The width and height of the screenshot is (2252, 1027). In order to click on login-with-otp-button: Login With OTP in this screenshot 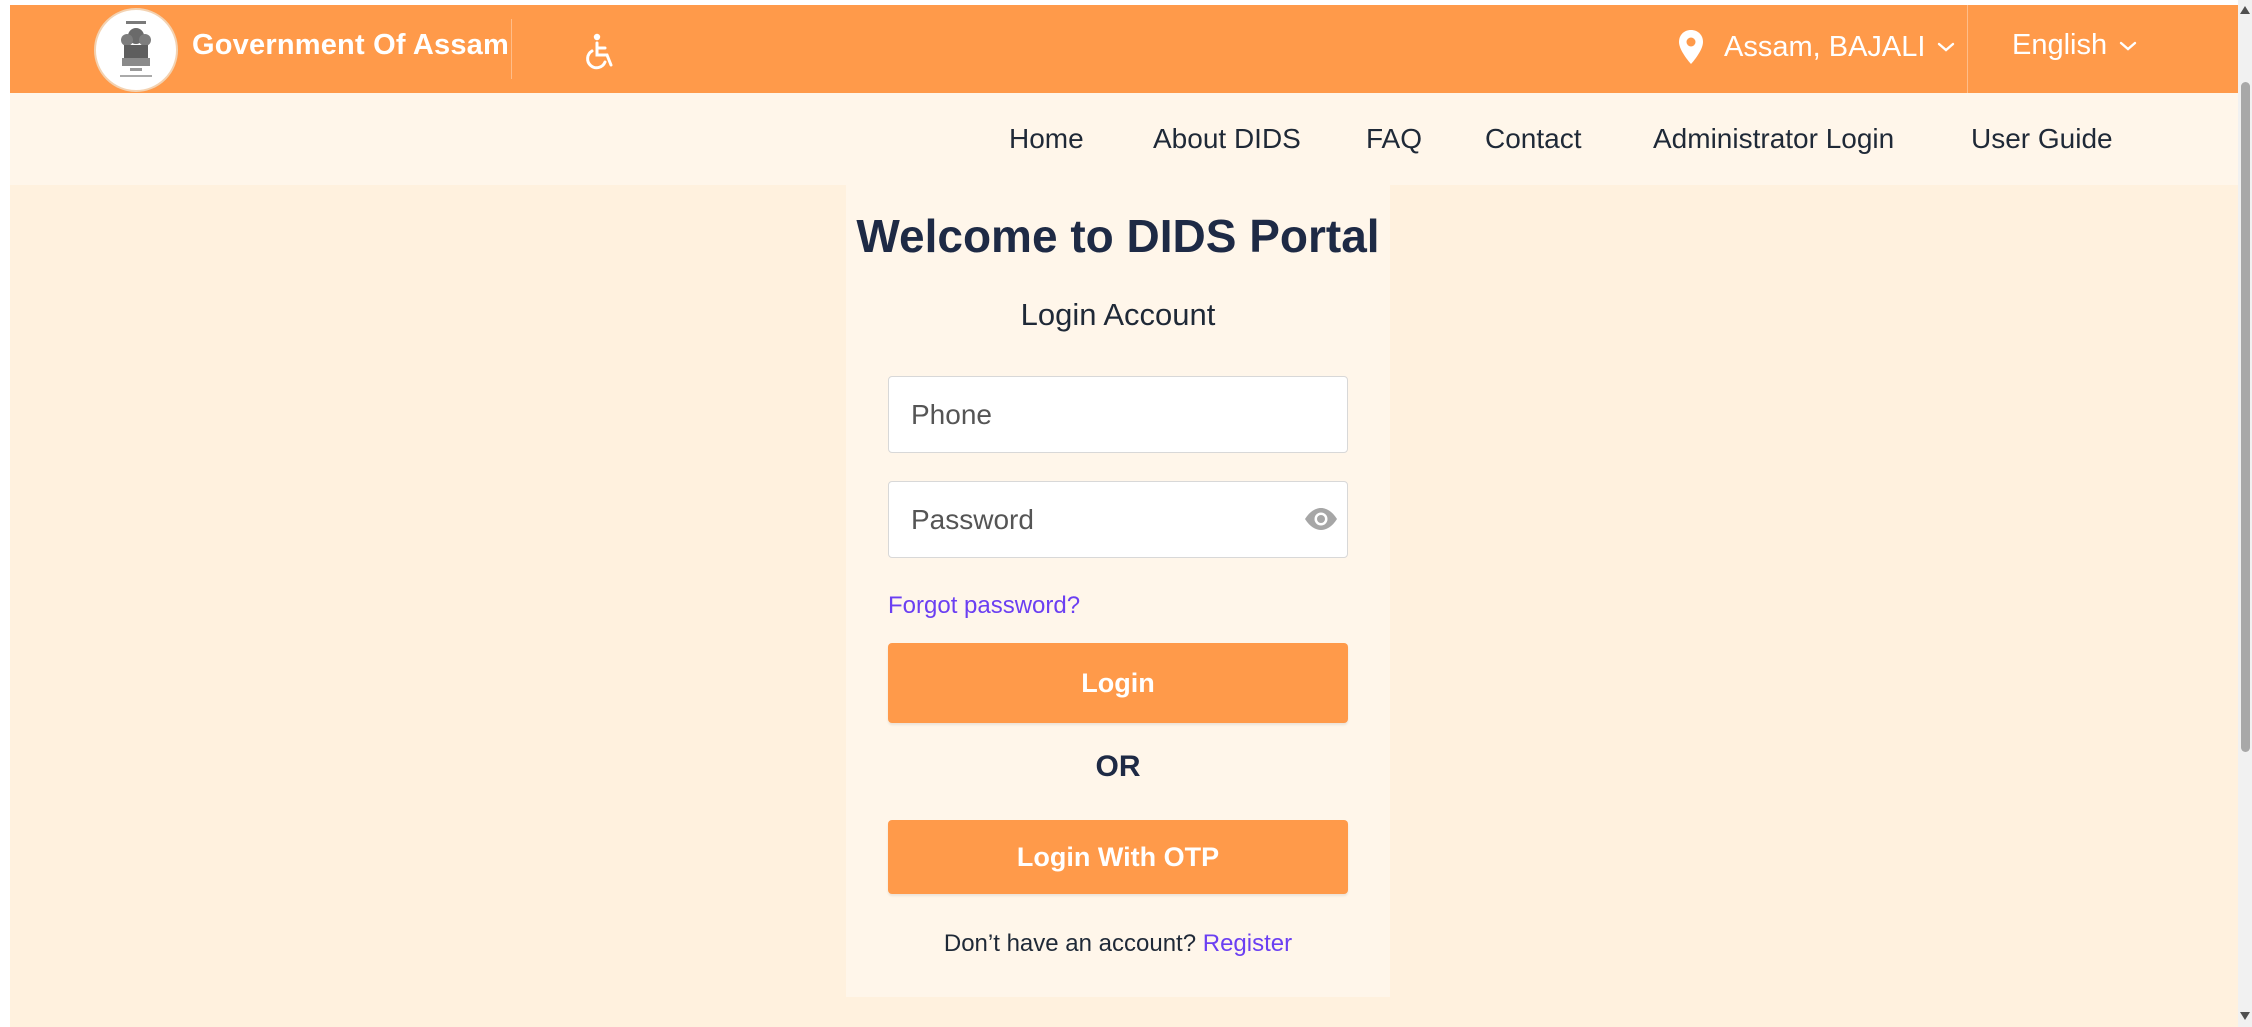, I will do `click(1118, 857)`.